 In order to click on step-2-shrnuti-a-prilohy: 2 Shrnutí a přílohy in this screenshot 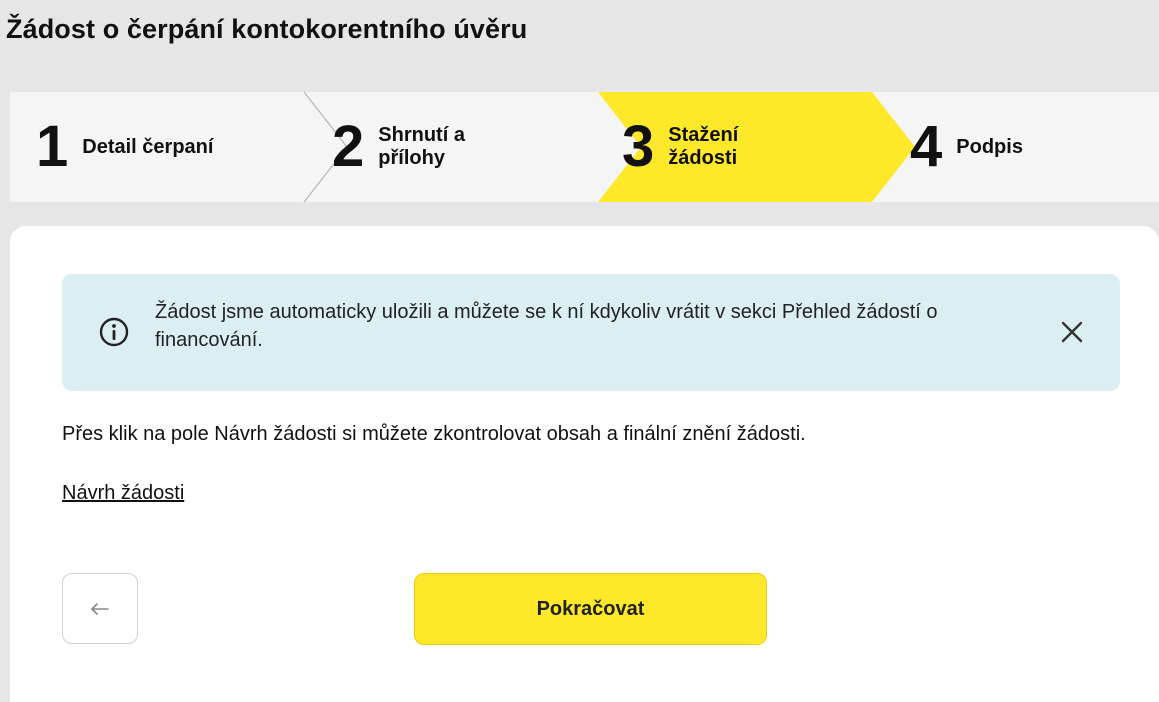, I will do `click(398, 147)`.